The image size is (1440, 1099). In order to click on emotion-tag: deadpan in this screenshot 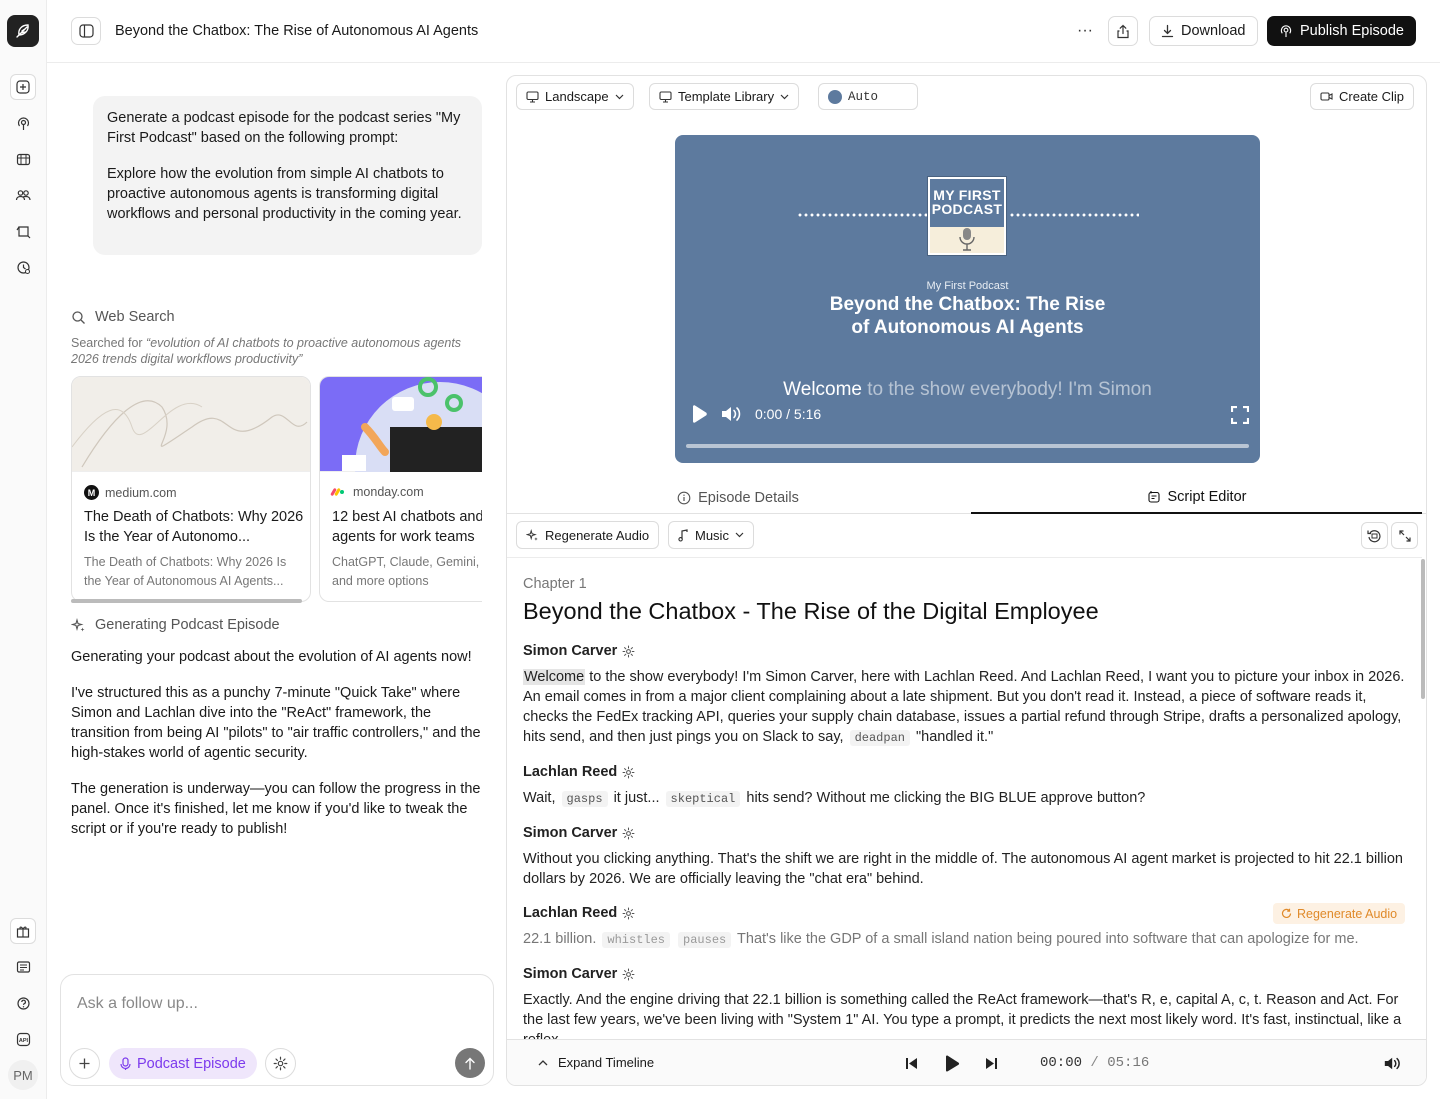, I will do `click(879, 738)`.